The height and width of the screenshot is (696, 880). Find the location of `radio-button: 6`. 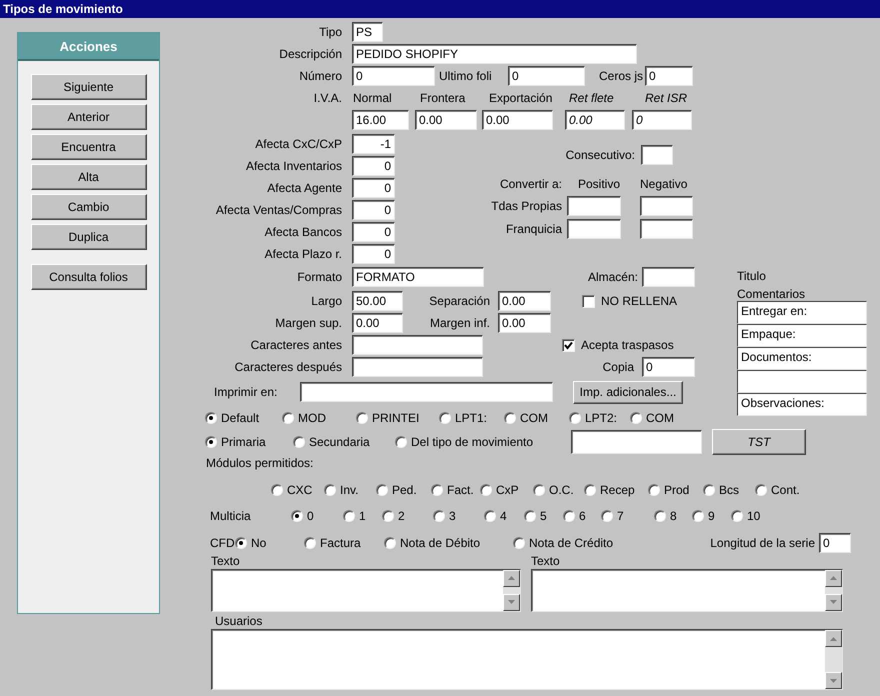

radio-button: 6 is located at coordinates (574, 516).